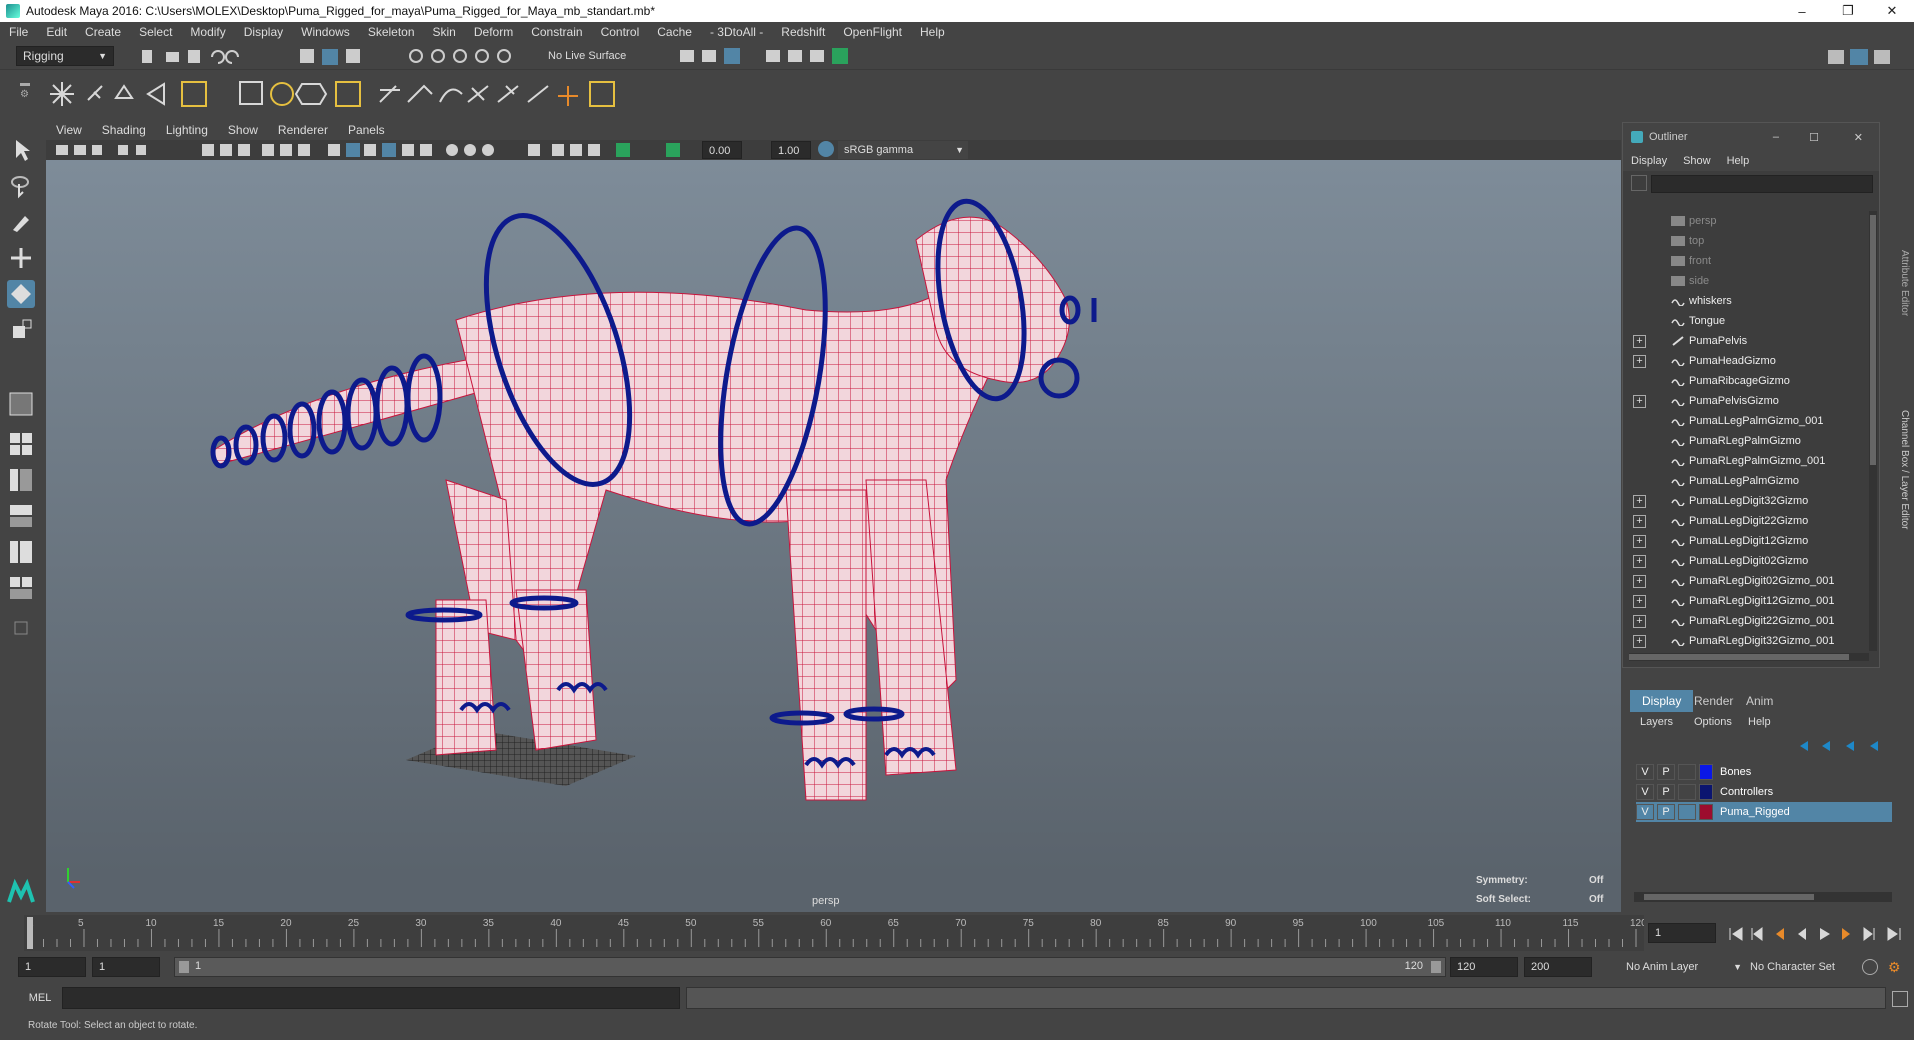 This screenshot has width=1914, height=1040. What do you see at coordinates (1745, 441) in the screenshot?
I see `outliner-item: PumaRLegPalmGizmo` at bounding box center [1745, 441].